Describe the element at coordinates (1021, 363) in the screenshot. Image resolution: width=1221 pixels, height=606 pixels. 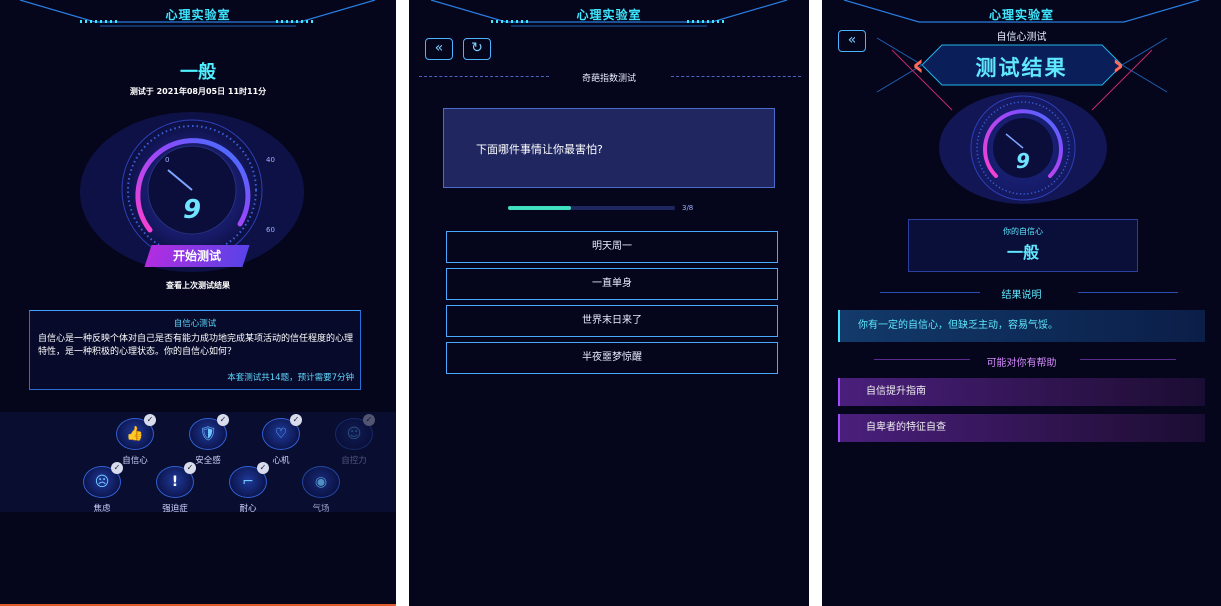
I see `help-title: 可能对你有帮助` at that location.